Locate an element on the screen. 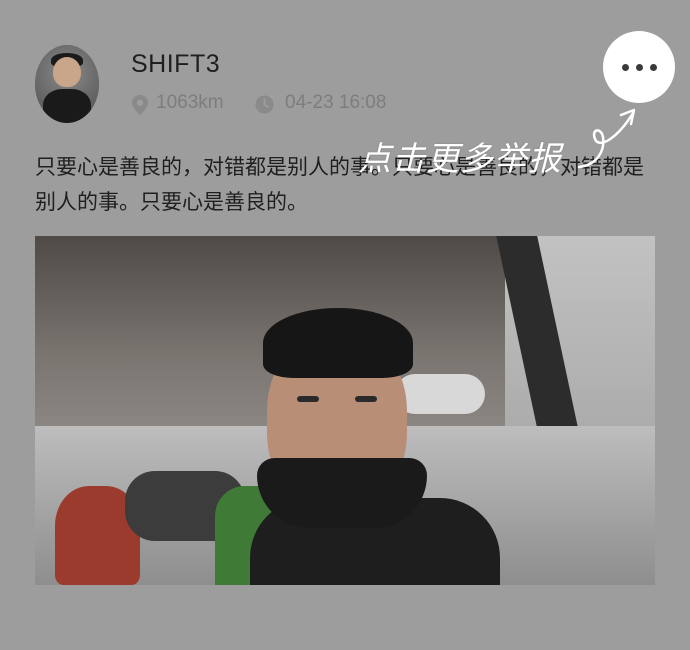 This screenshot has width=690, height=650. post-time: 04-23 16:08 is located at coordinates (336, 102).